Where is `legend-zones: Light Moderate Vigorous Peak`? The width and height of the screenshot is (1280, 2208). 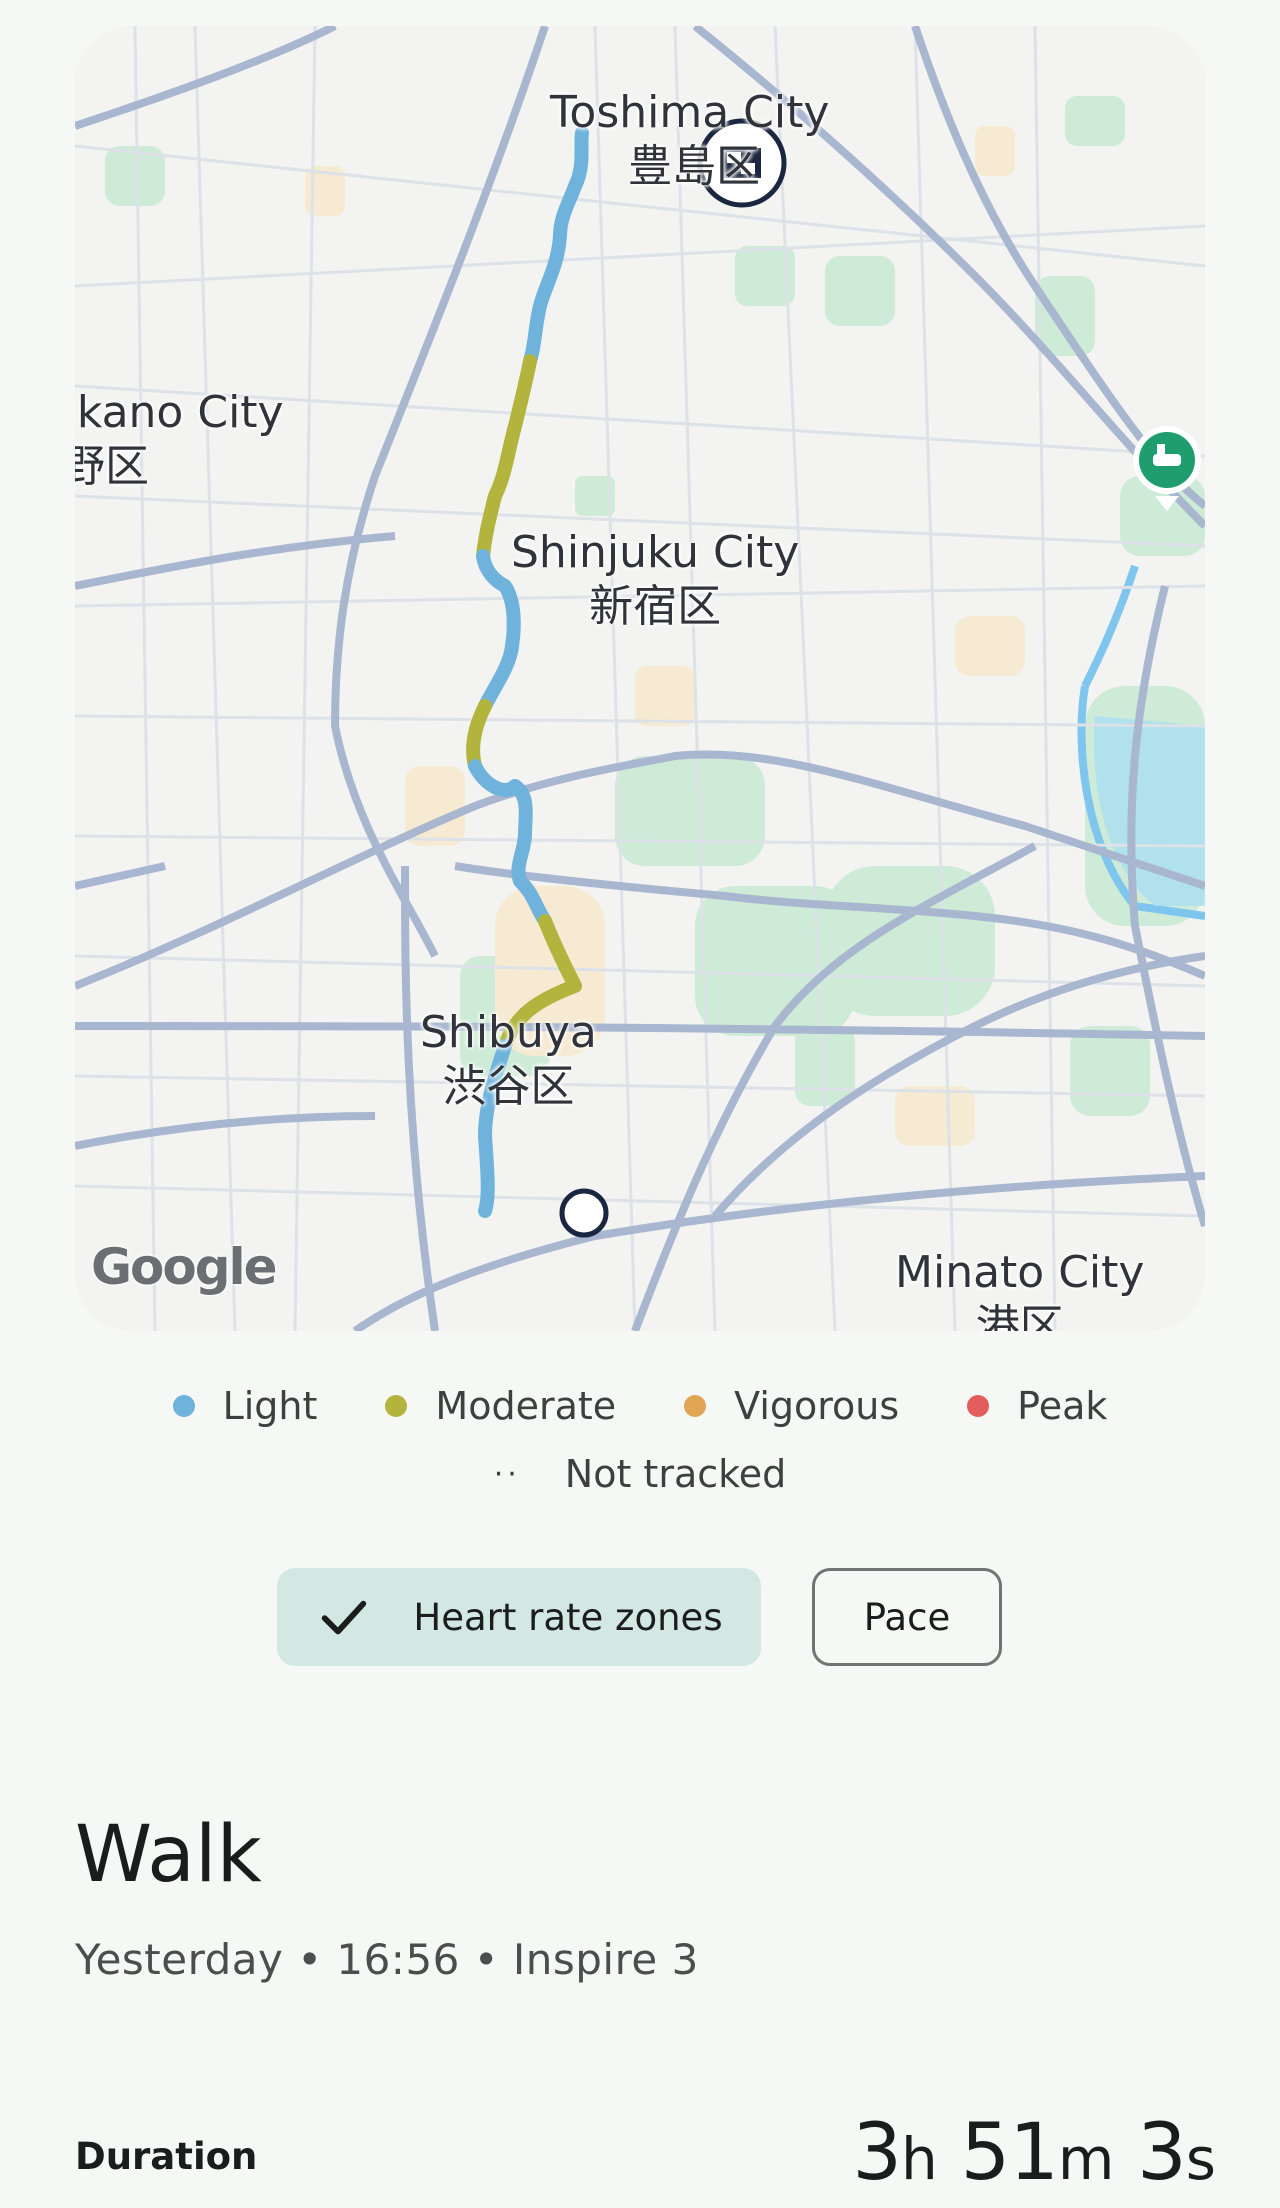
legend-zones: Light Moderate Vigorous Peak is located at coordinates (640, 1406).